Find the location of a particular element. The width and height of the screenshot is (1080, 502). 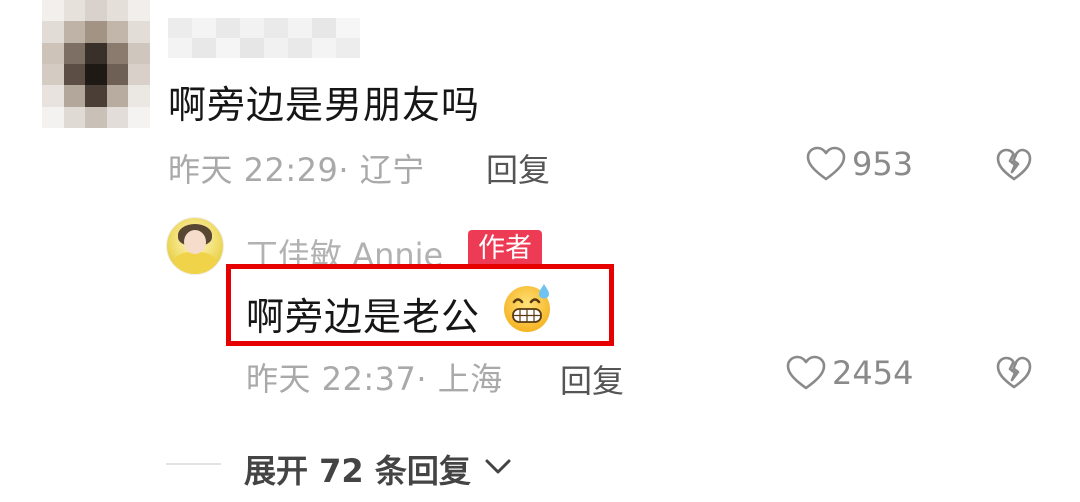

comment-reply-button: 回复 is located at coordinates (518, 168).